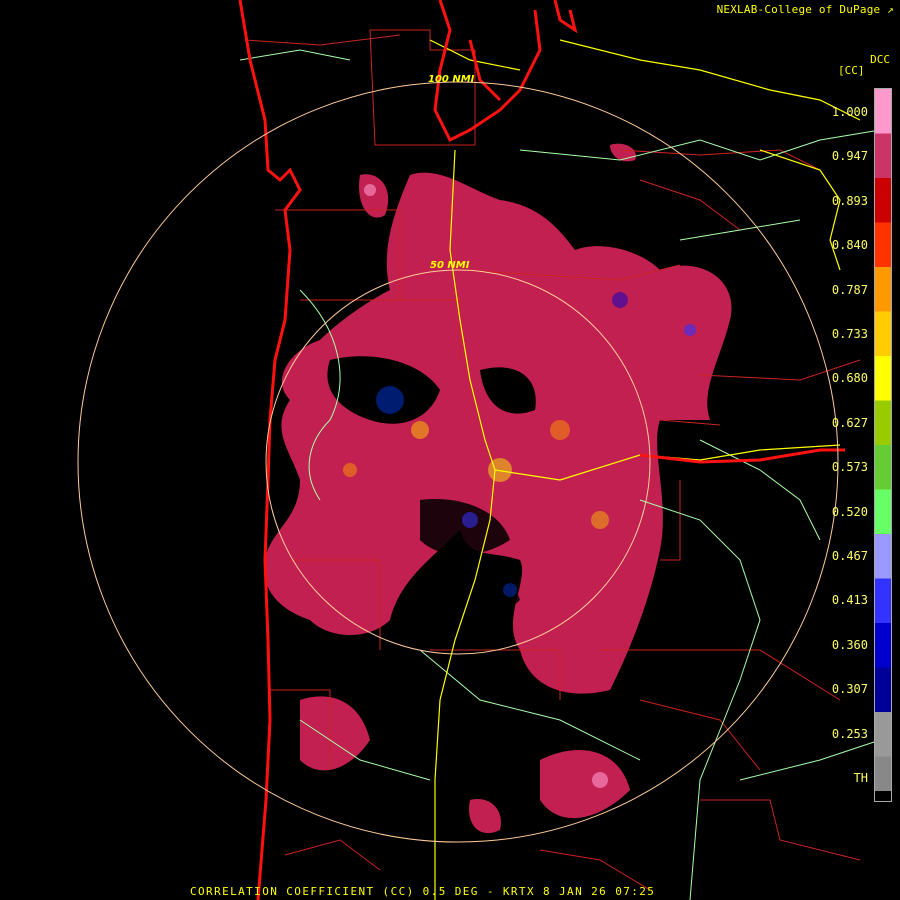  What do you see at coordinates (849, 467) in the screenshot?
I see `colorbar-label: 0.573` at bounding box center [849, 467].